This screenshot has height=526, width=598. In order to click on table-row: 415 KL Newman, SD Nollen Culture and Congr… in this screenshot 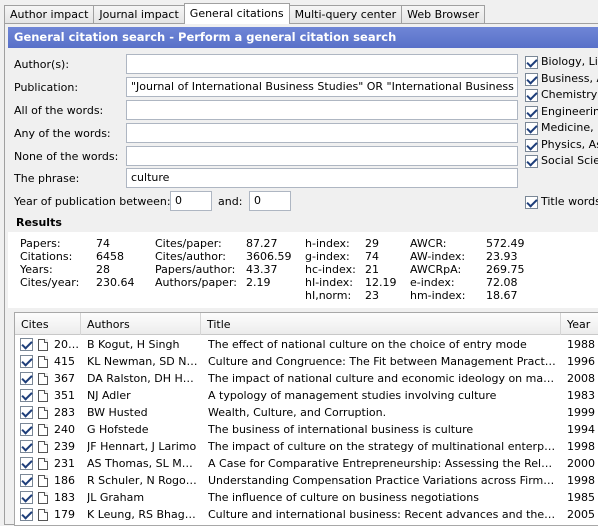, I will do `click(306, 361)`.